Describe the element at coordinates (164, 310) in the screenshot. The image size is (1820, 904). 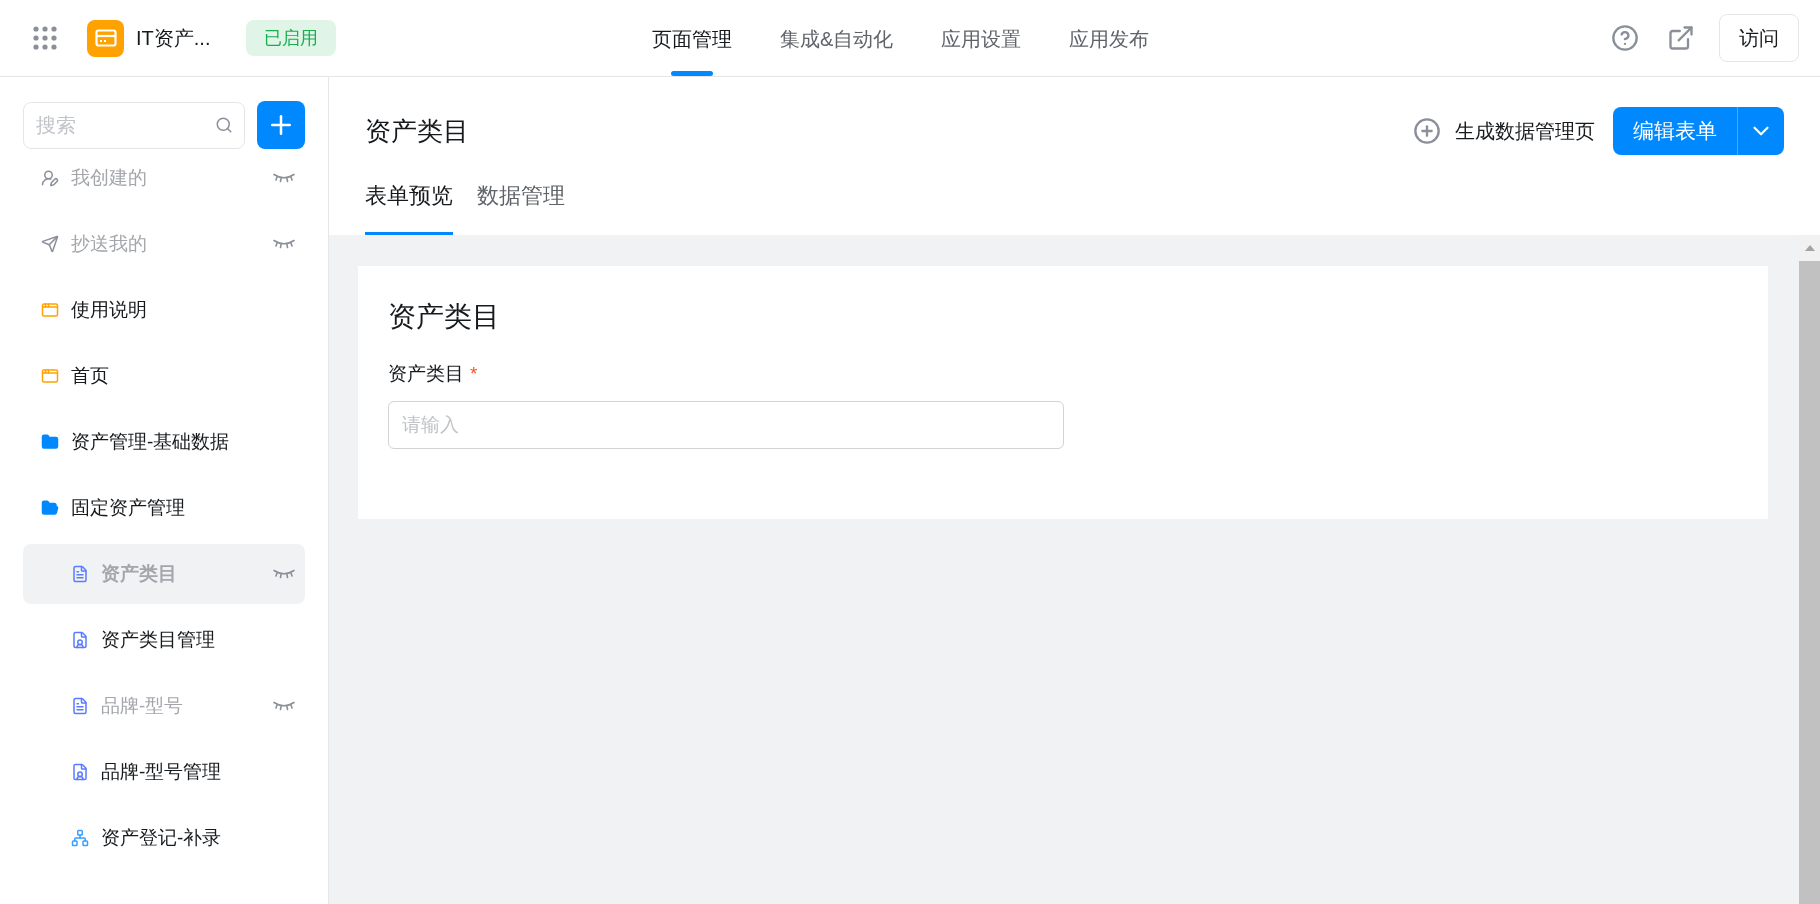
I see `sidebar-item: 使用说明` at that location.